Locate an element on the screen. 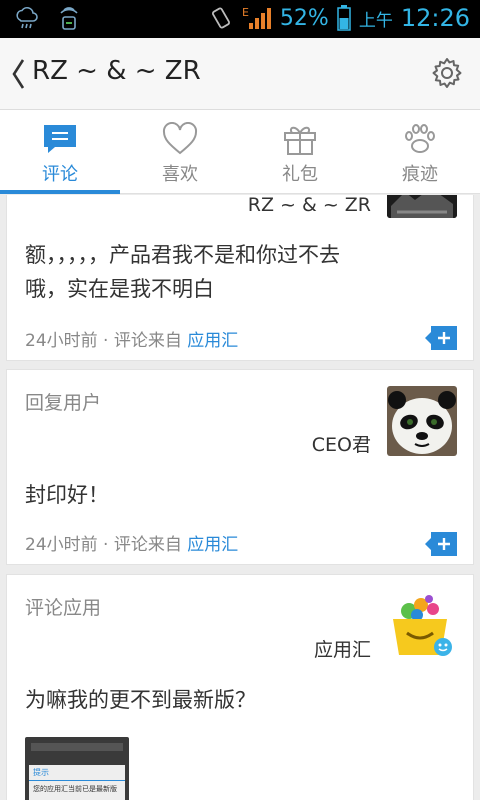 The height and width of the screenshot is (800, 480). notification-bell-icon is located at coordinates (69, 18).